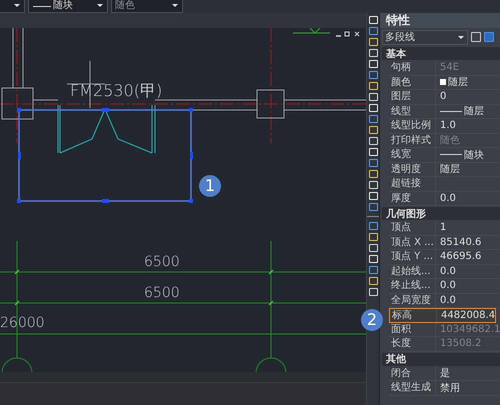 The width and height of the screenshot is (500, 405). What do you see at coordinates (105, 155) in the screenshot?
I see `selected-polyline` at bounding box center [105, 155].